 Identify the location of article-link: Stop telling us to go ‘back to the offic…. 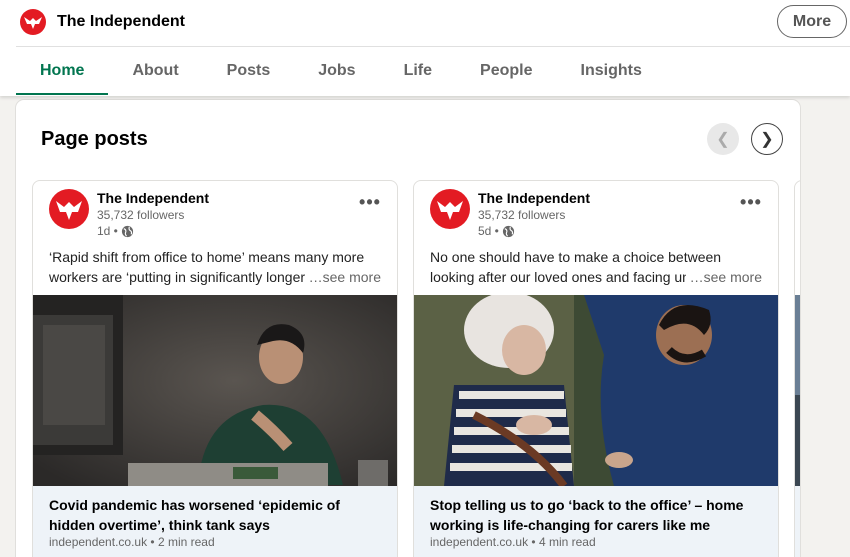
(596, 521).